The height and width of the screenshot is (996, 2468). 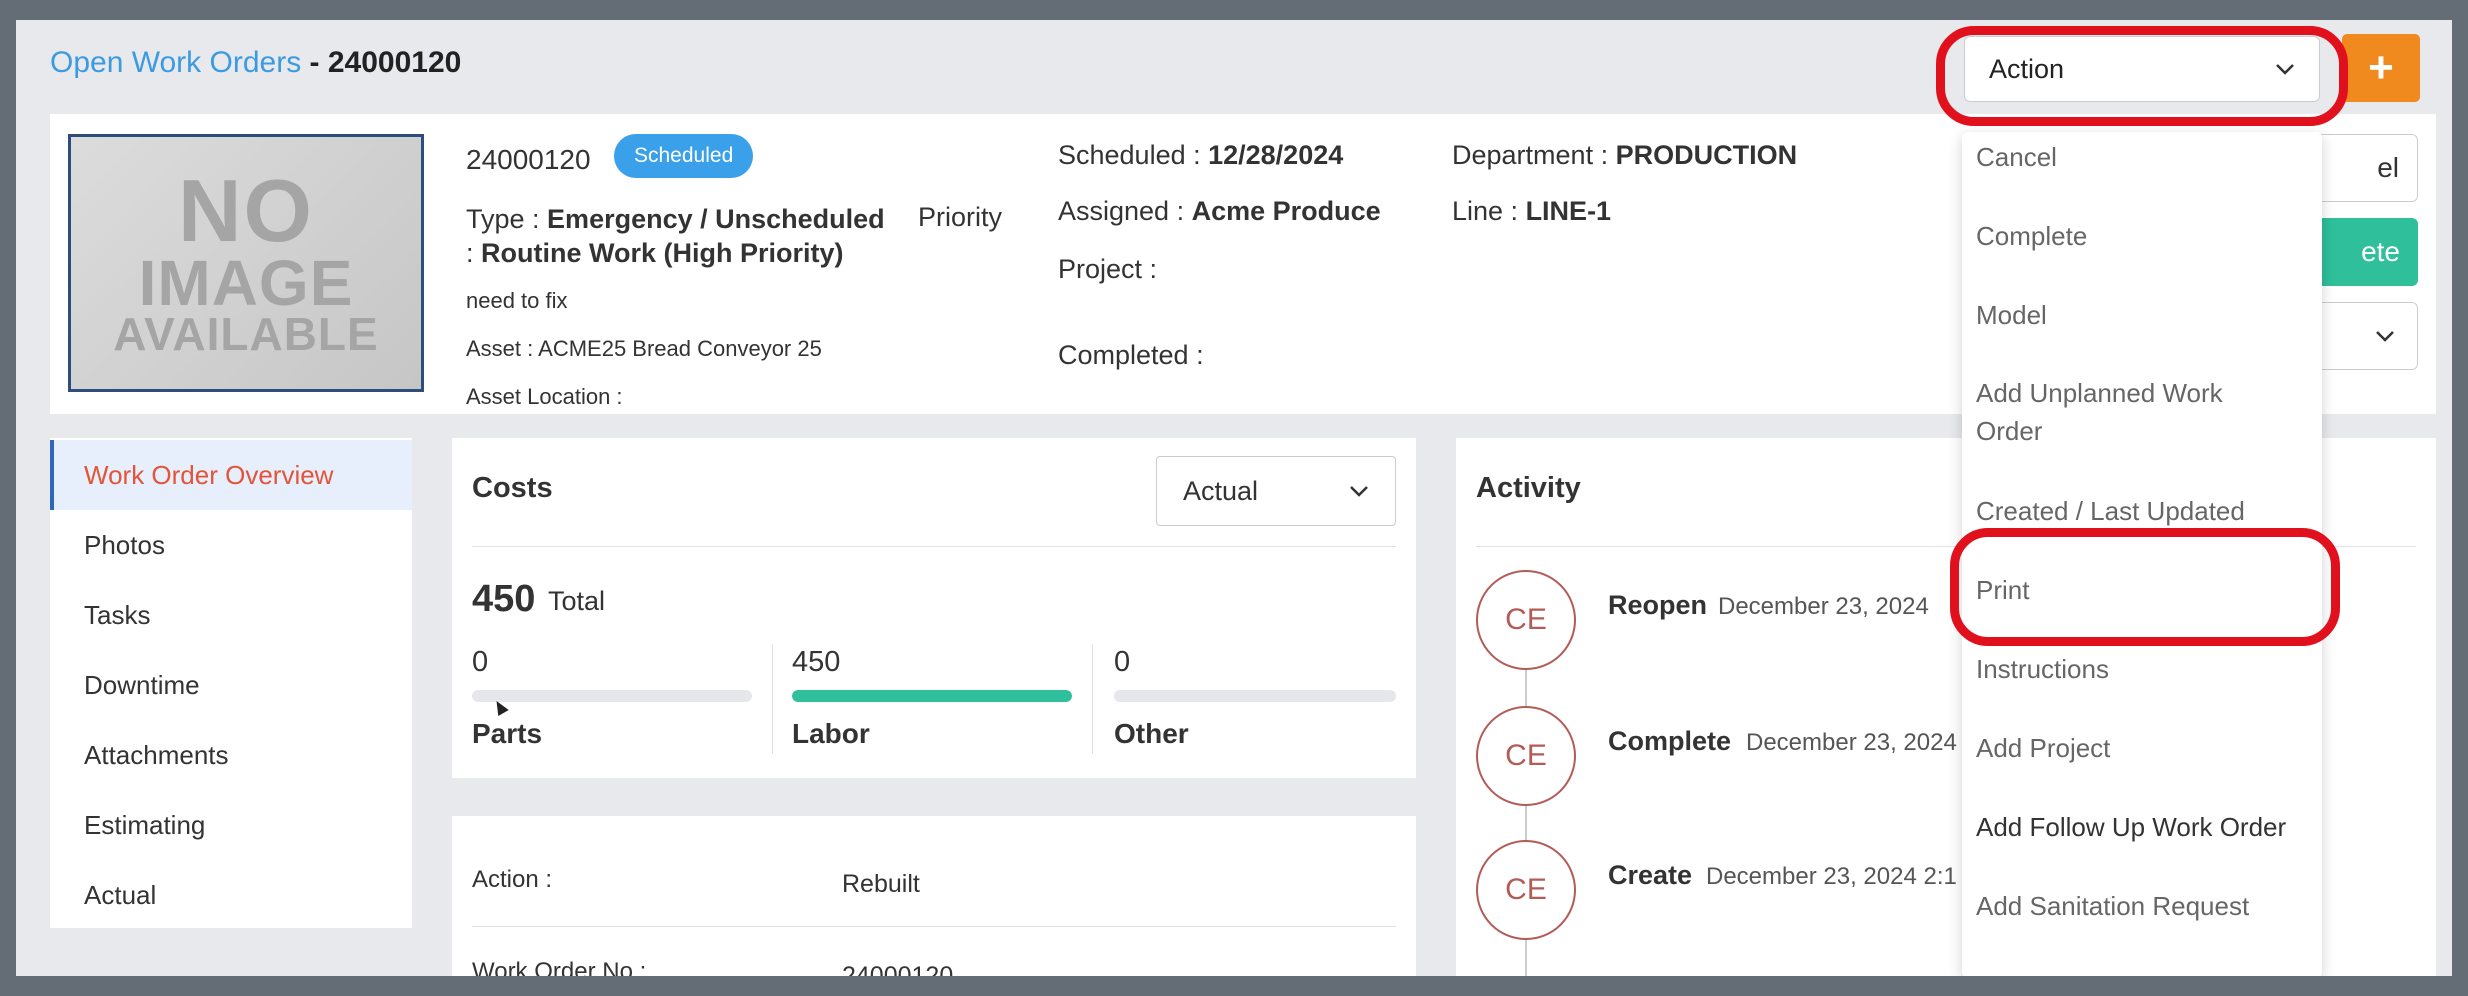 What do you see at coordinates (504, 599) in the screenshot?
I see `costs-total-value: 450` at bounding box center [504, 599].